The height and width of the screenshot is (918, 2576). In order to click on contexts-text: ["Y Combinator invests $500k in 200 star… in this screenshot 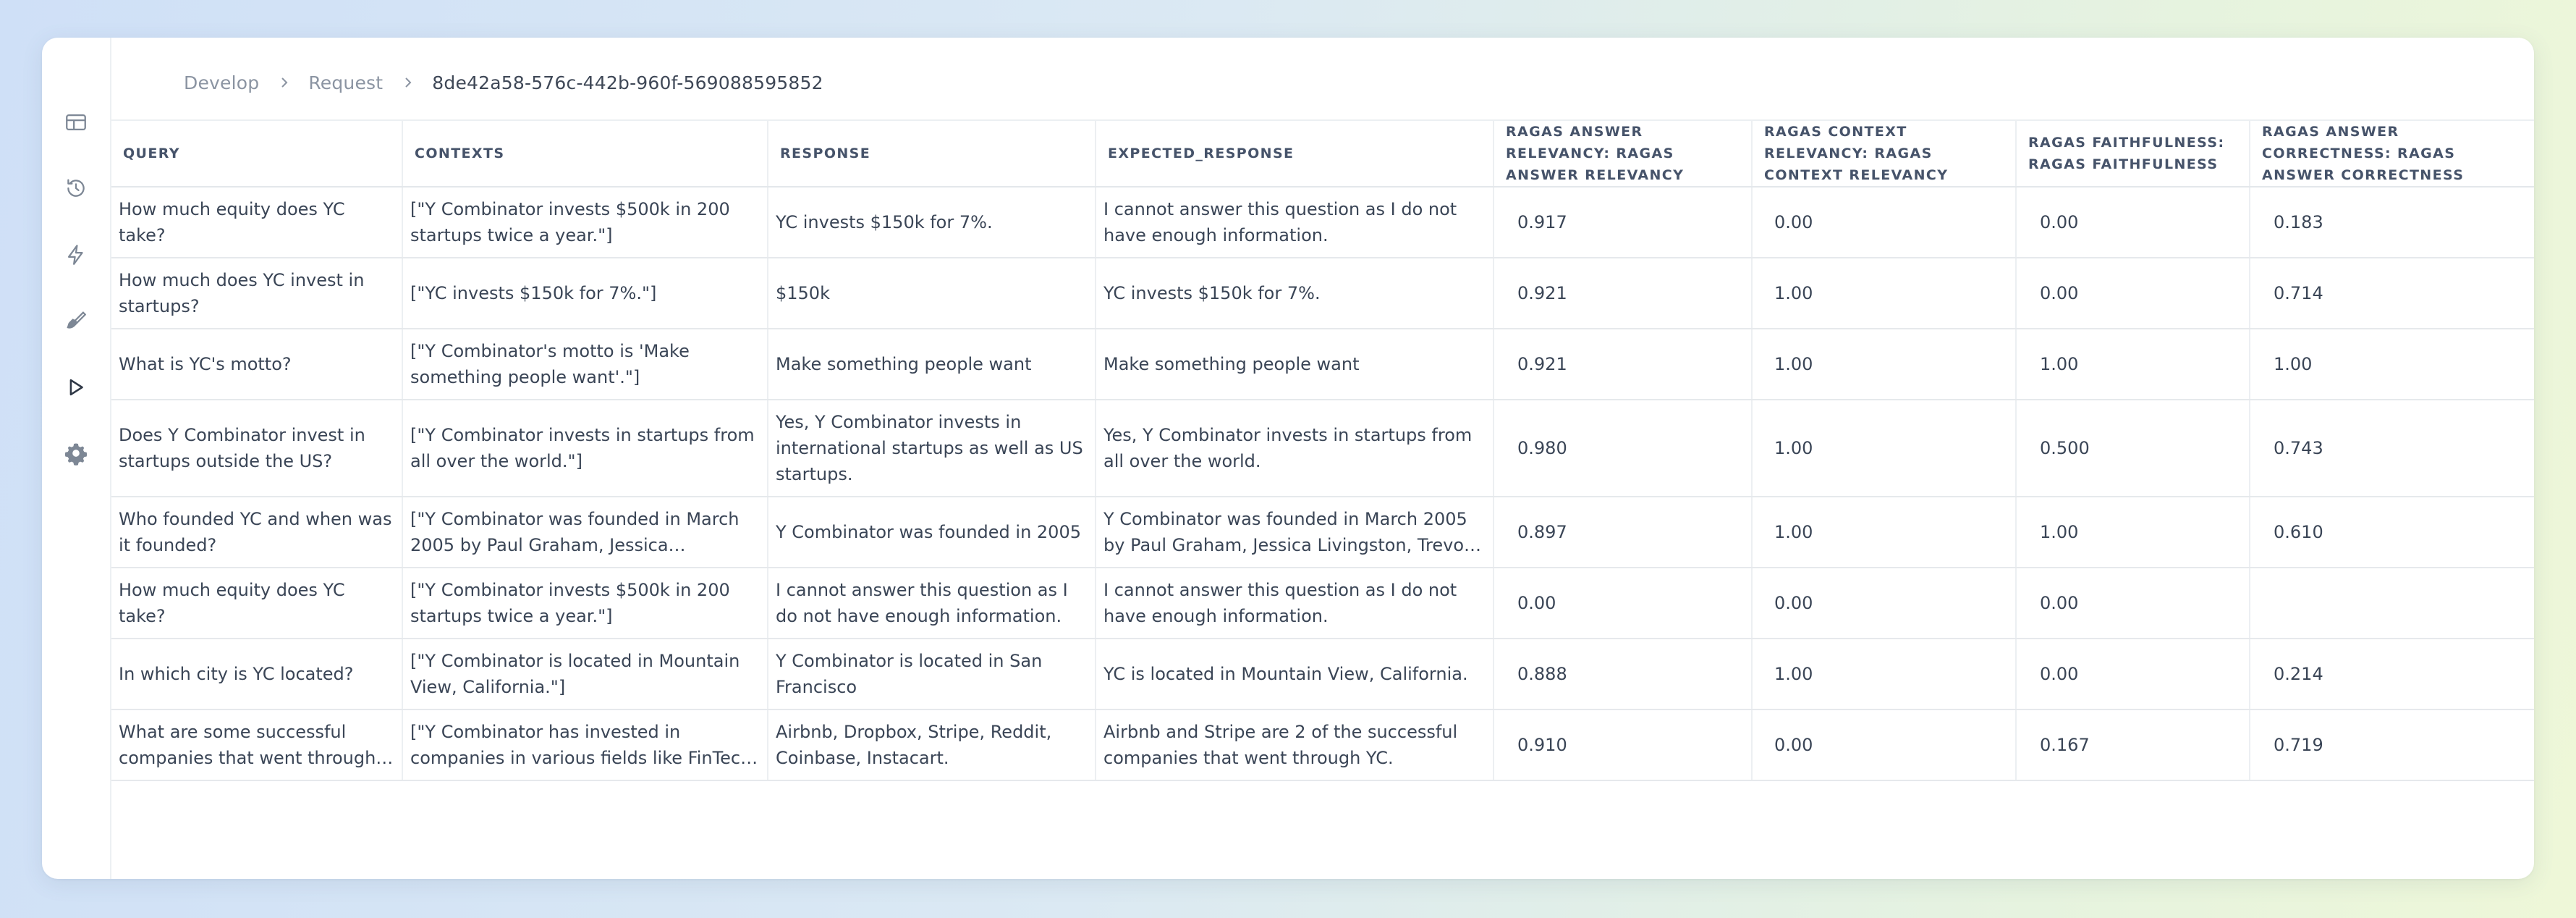, I will do `click(570, 603)`.